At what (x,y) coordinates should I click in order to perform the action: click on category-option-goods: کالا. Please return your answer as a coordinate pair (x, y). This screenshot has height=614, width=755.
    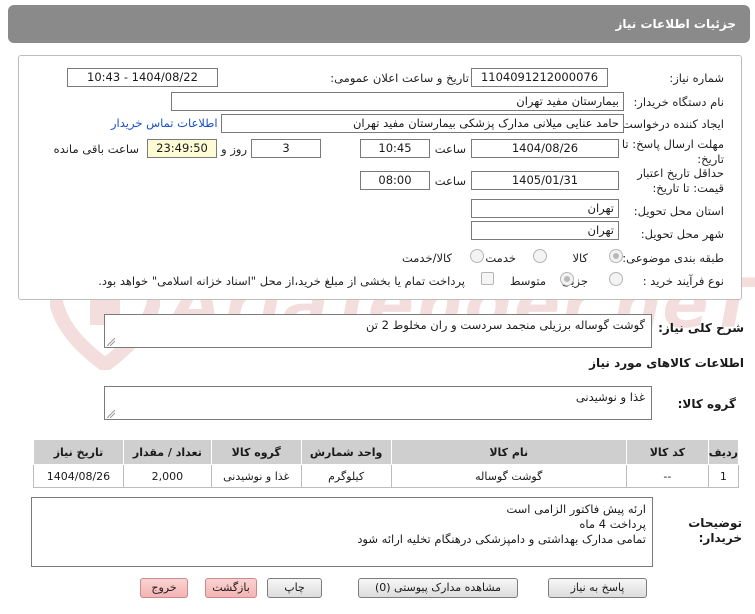
    Looking at the image, I should click on (580, 258).